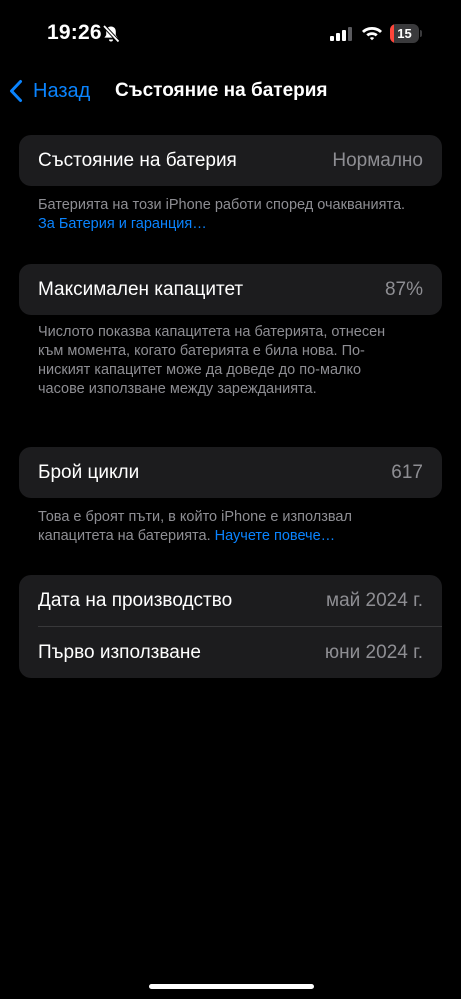 The width and height of the screenshot is (461, 999). I want to click on battery-health-label: Състояние на батерия, so click(137, 160).